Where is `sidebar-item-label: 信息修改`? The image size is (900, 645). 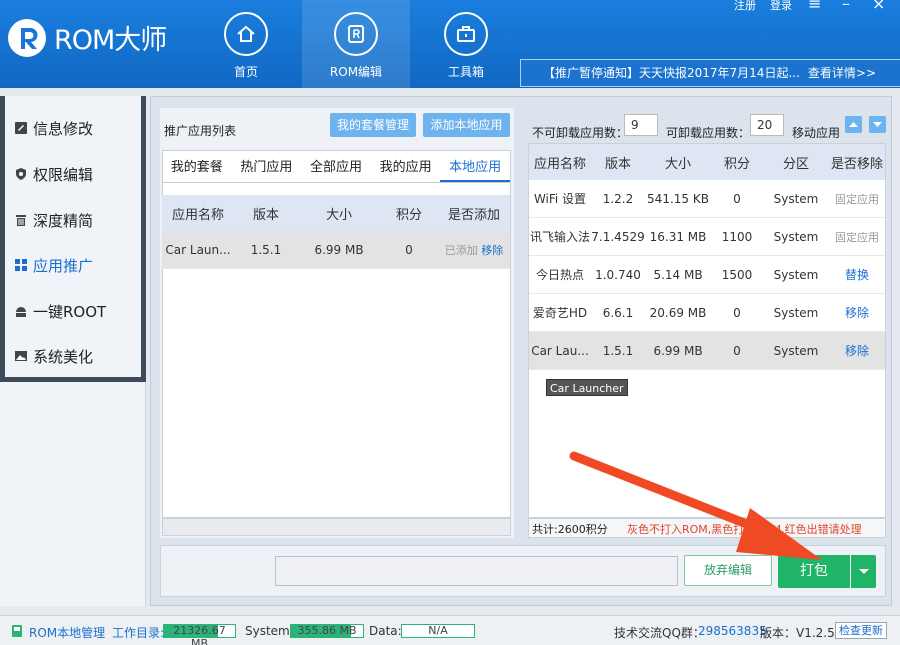 sidebar-item-label: 信息修改 is located at coordinates (63, 128).